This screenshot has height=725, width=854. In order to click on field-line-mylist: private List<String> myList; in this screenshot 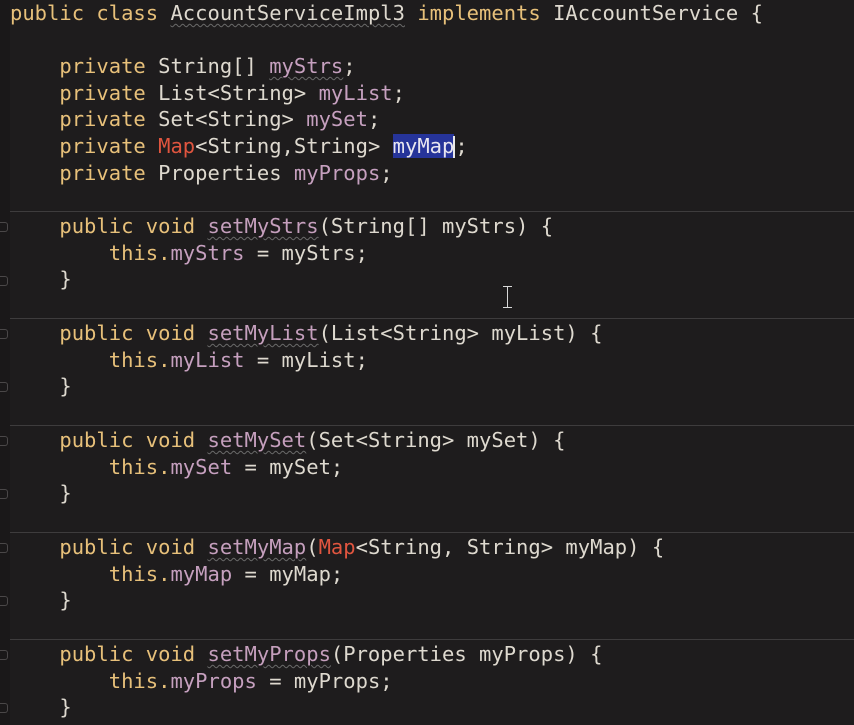, I will do `click(207, 93)`.